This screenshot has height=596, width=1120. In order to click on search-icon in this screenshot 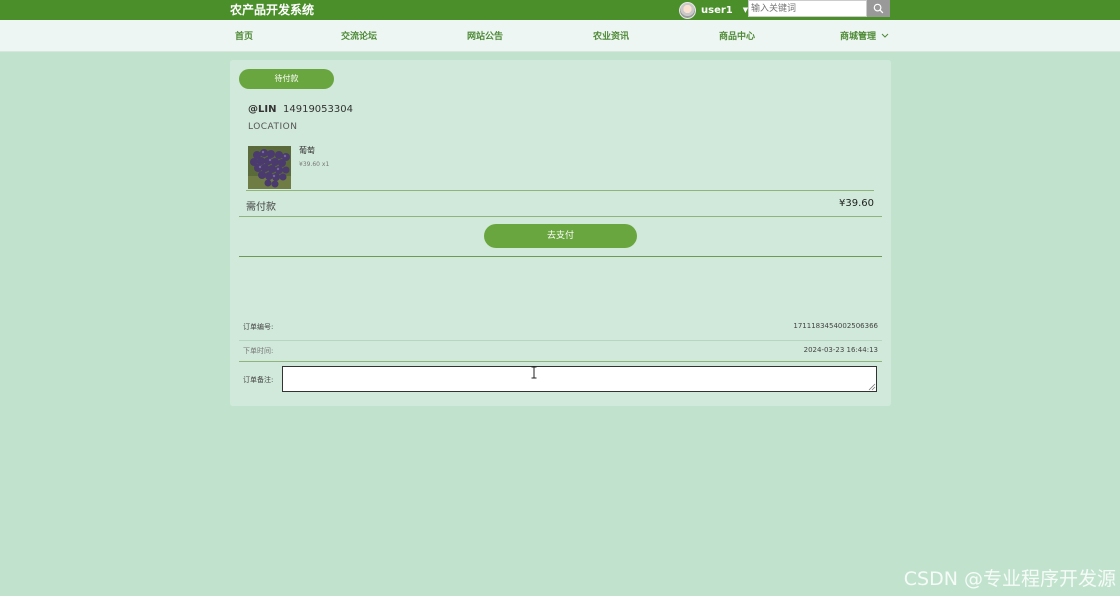, I will do `click(878, 8)`.